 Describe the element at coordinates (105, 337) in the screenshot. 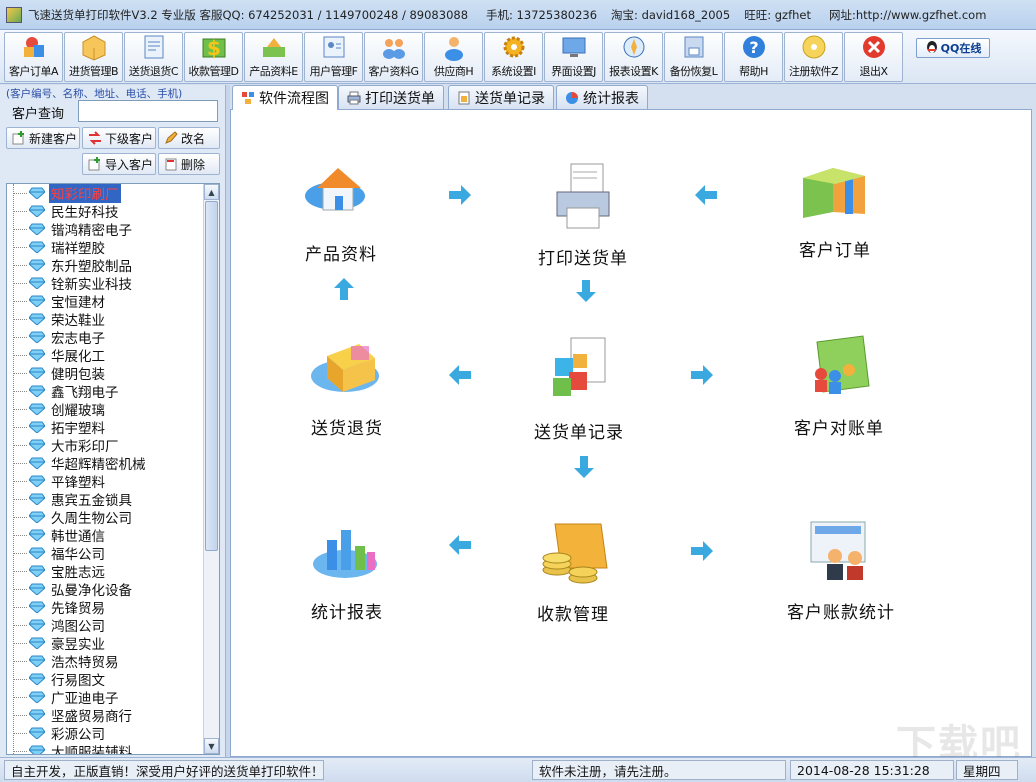

I see `list-item: 宏志电子` at that location.